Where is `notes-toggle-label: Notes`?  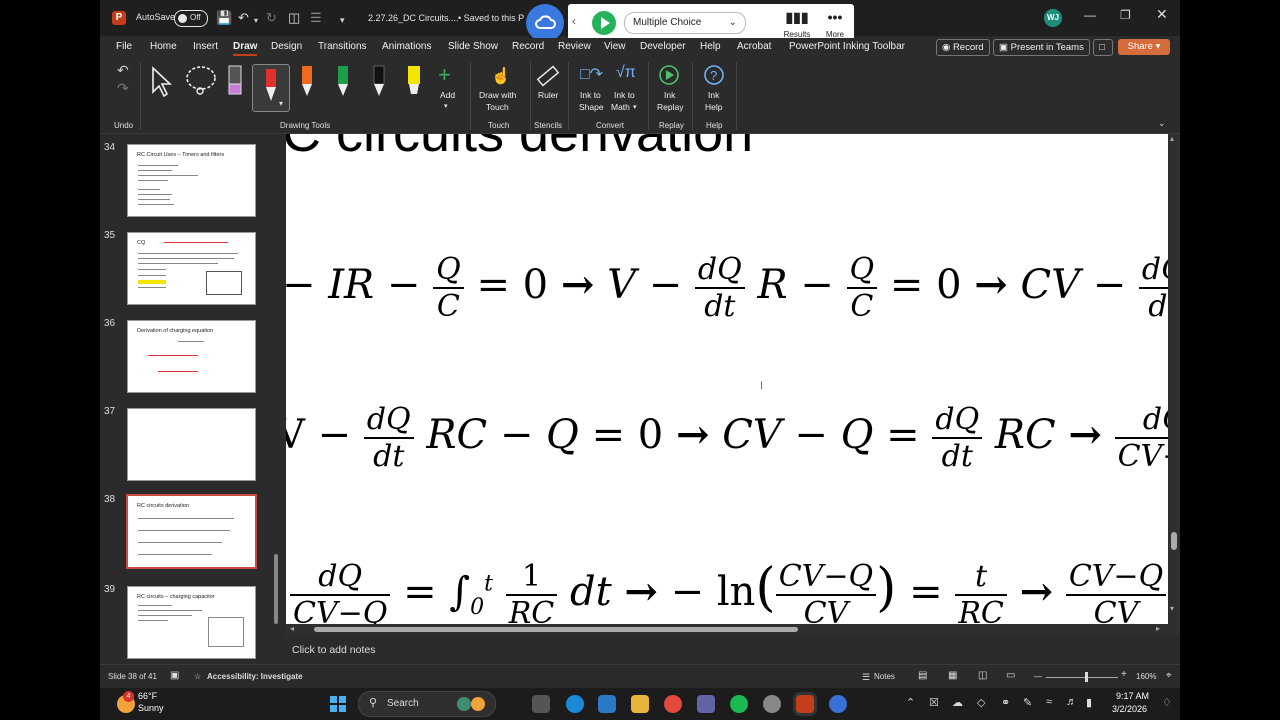
notes-toggle-label: Notes is located at coordinates (884, 676).